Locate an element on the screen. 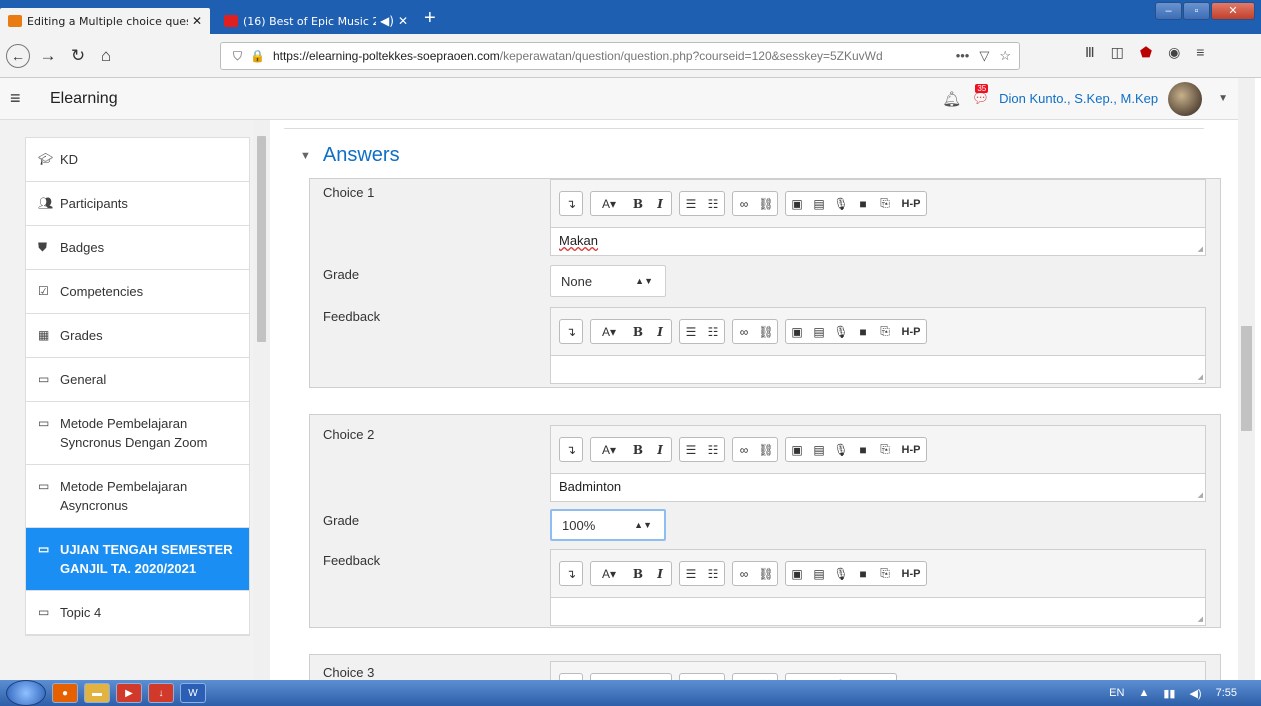 This screenshot has width=1261, height=706. choice-1-feedback-text: ◢ is located at coordinates (878, 369).